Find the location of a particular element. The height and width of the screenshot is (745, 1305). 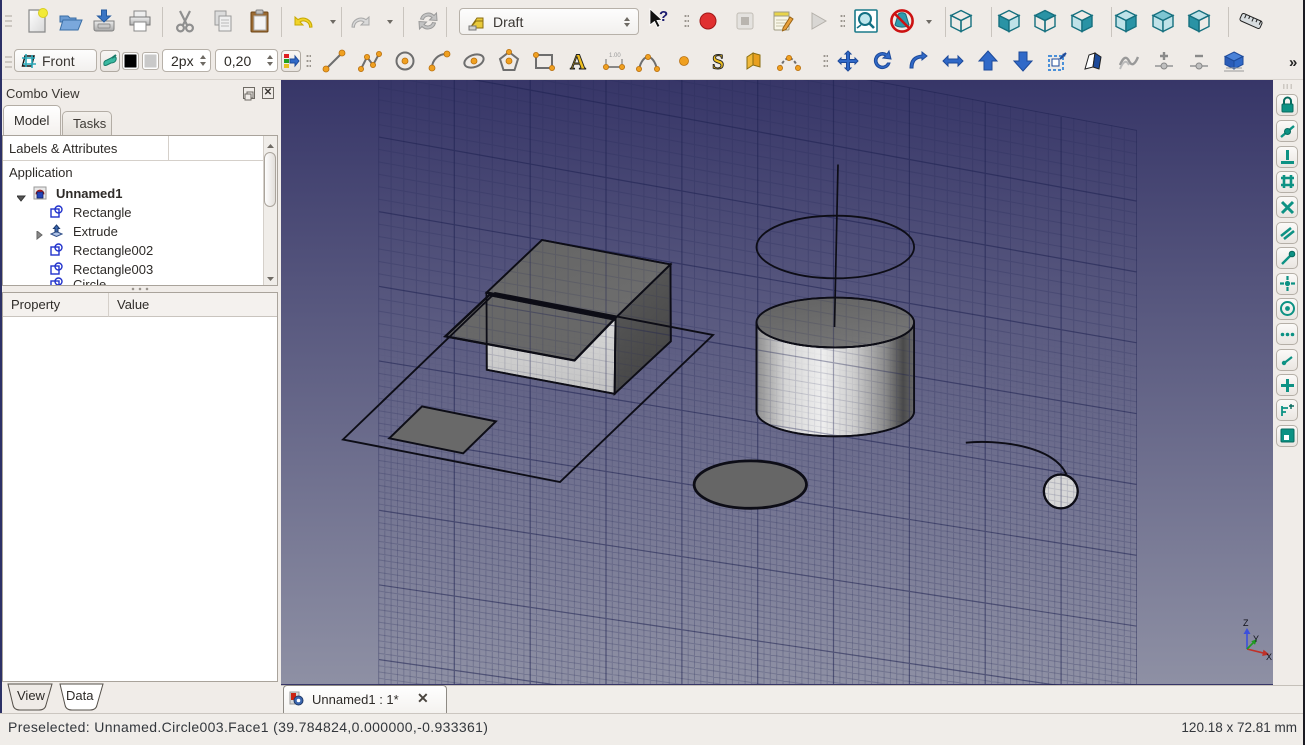

svg-text: A is located at coordinates (578, 61).